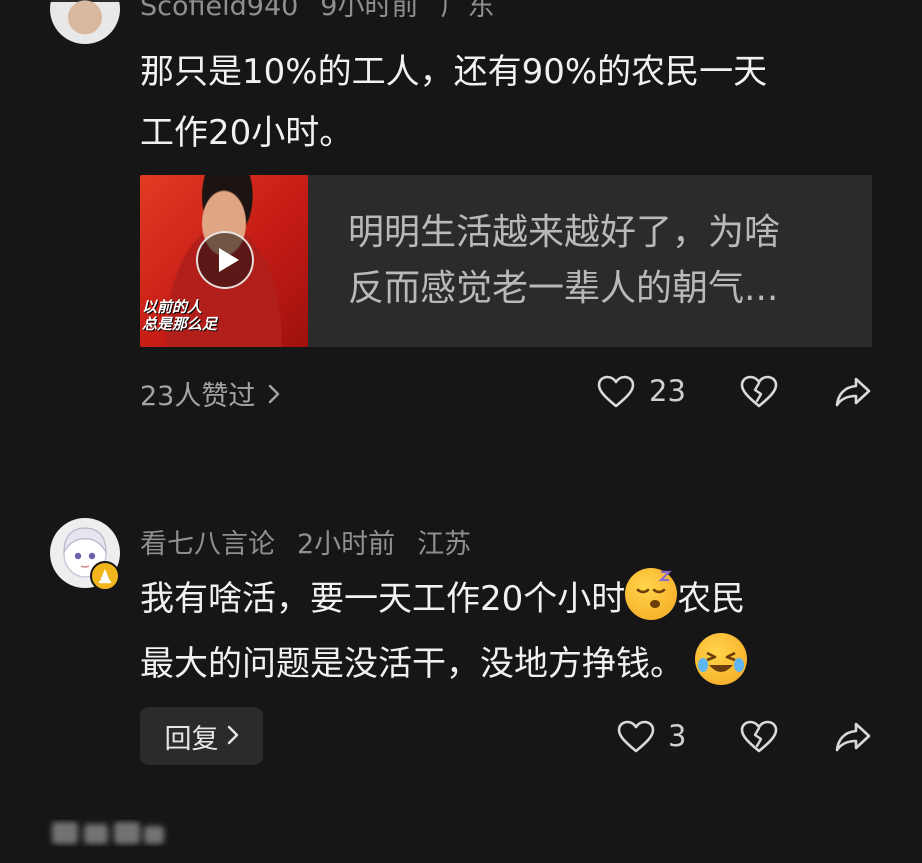  I want to click on likers-link: 23人赞过, so click(210, 393).